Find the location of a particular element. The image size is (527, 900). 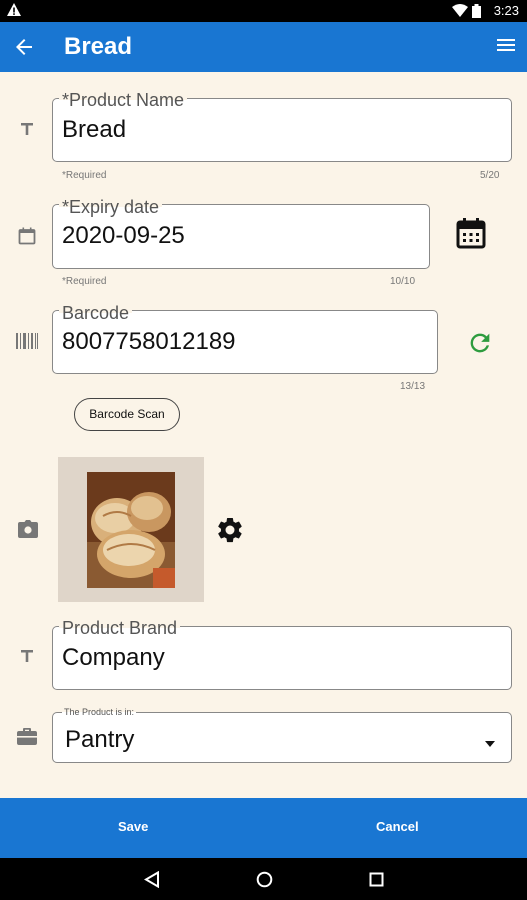

product-name-helper: *Required is located at coordinates (84, 175).